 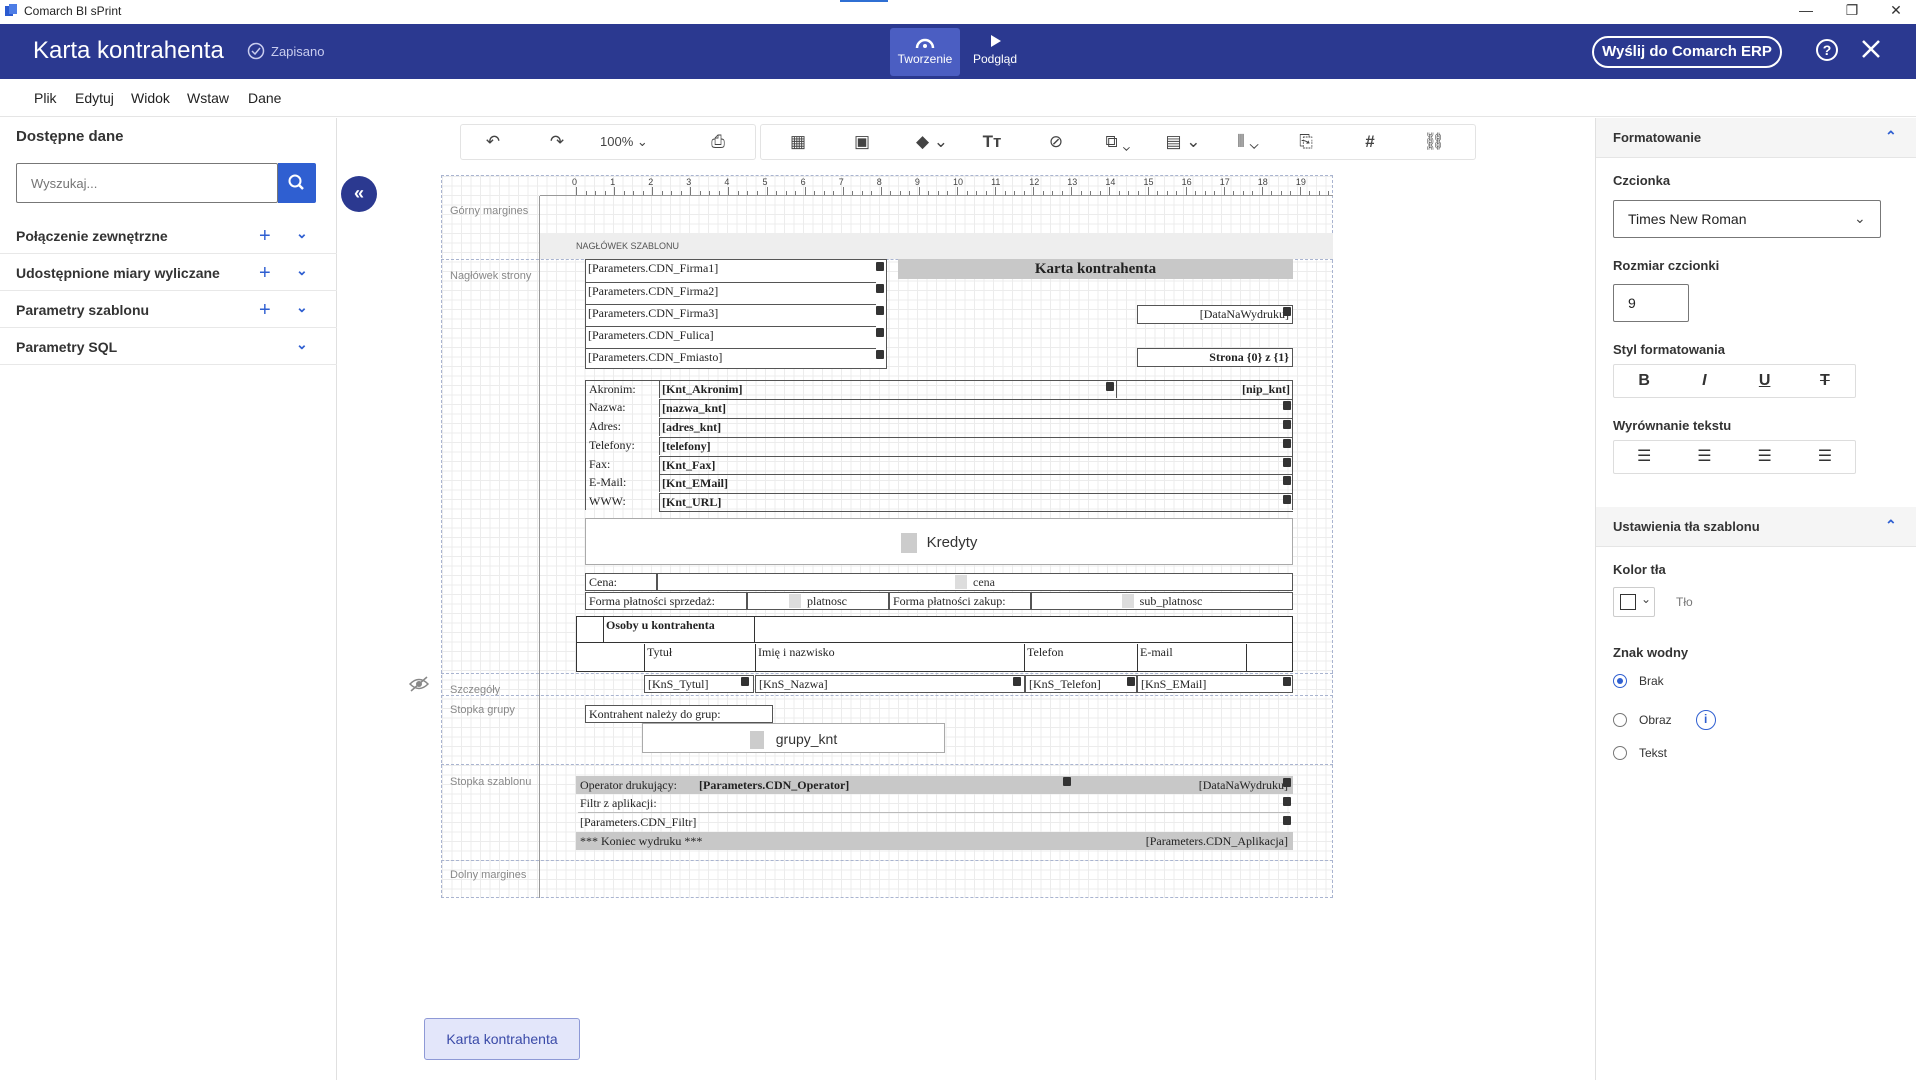 I want to click on section-shared-measures: Udostępnione miary wyliczane + ⌄, so click(x=168, y=272).